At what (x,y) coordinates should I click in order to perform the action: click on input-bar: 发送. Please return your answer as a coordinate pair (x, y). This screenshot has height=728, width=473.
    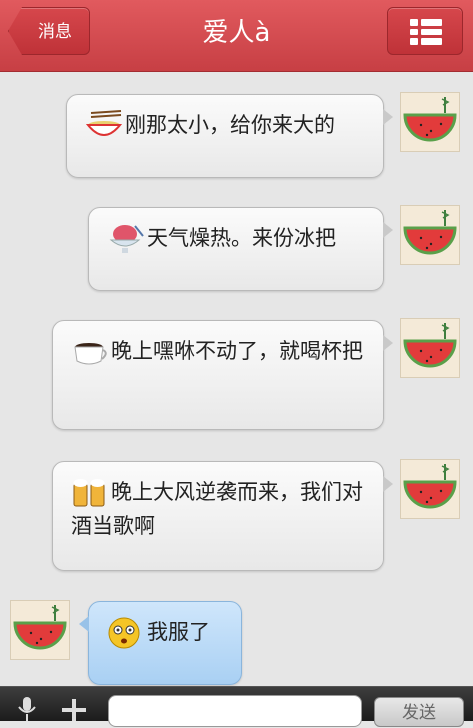
    Looking at the image, I should click on (236, 706).